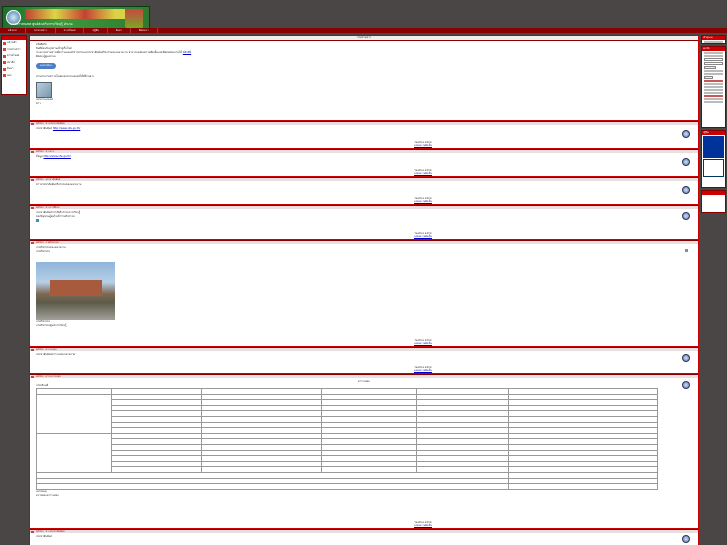 The width and height of the screenshot is (727, 545). Describe the element at coordinates (96, 30) in the screenshot. I see `nav-item-calendar: ปฏิทิน` at that location.